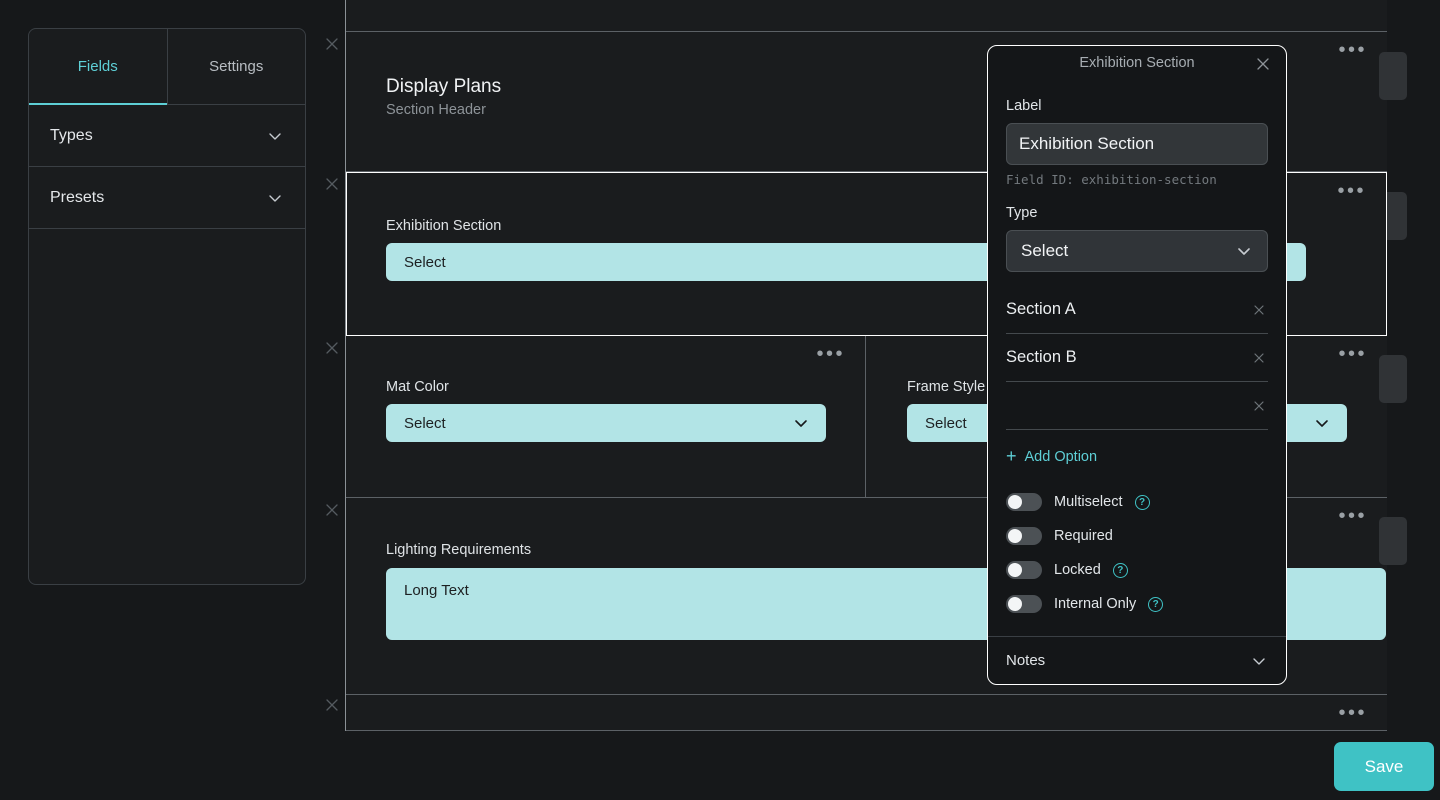 The height and width of the screenshot is (800, 1440). I want to click on tab-settings: Settings, so click(236, 66).